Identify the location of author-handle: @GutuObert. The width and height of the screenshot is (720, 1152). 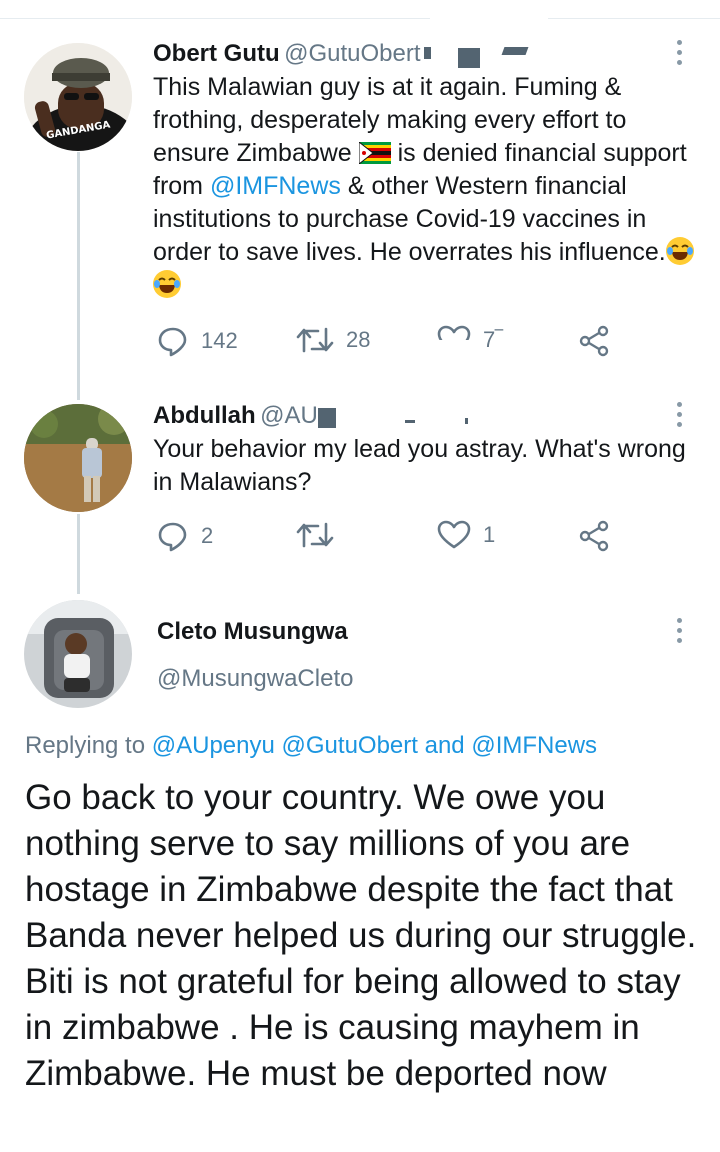
(352, 53).